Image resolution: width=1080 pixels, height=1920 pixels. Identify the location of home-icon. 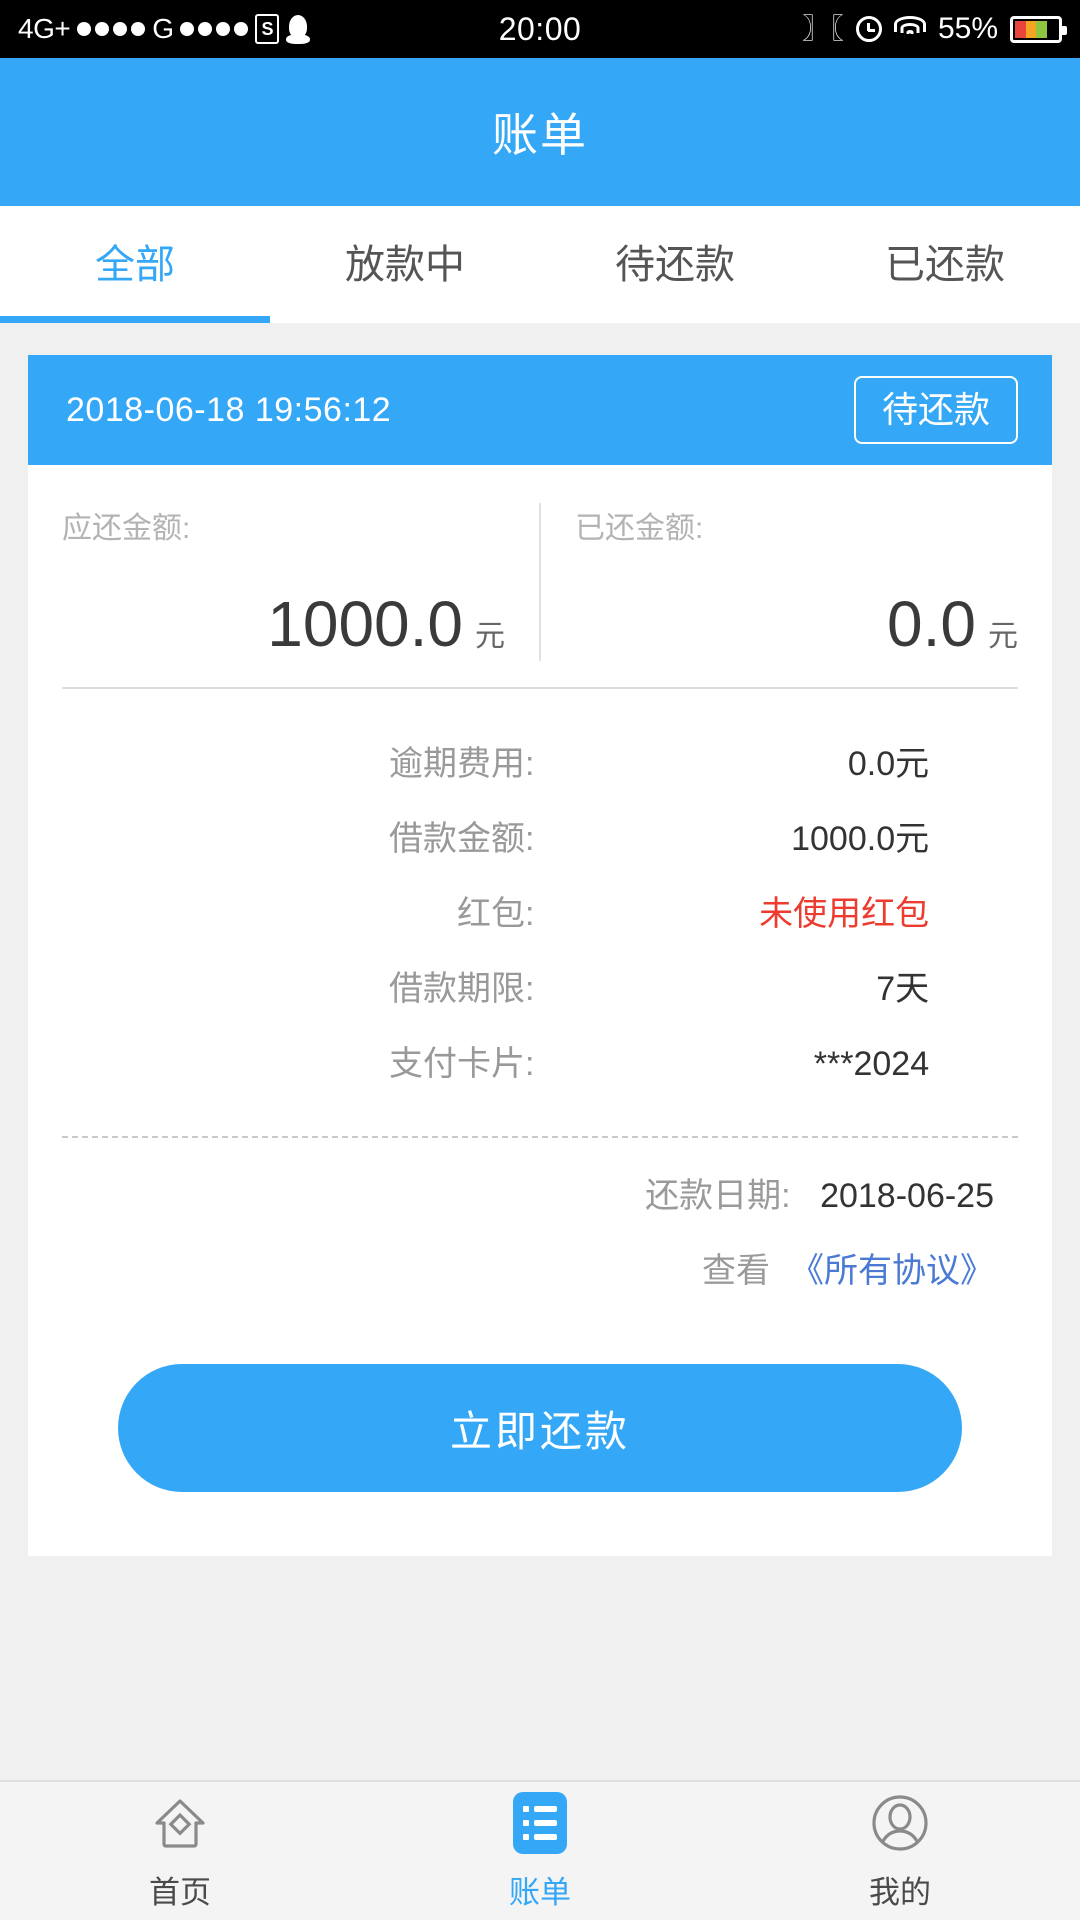
(180, 1823).